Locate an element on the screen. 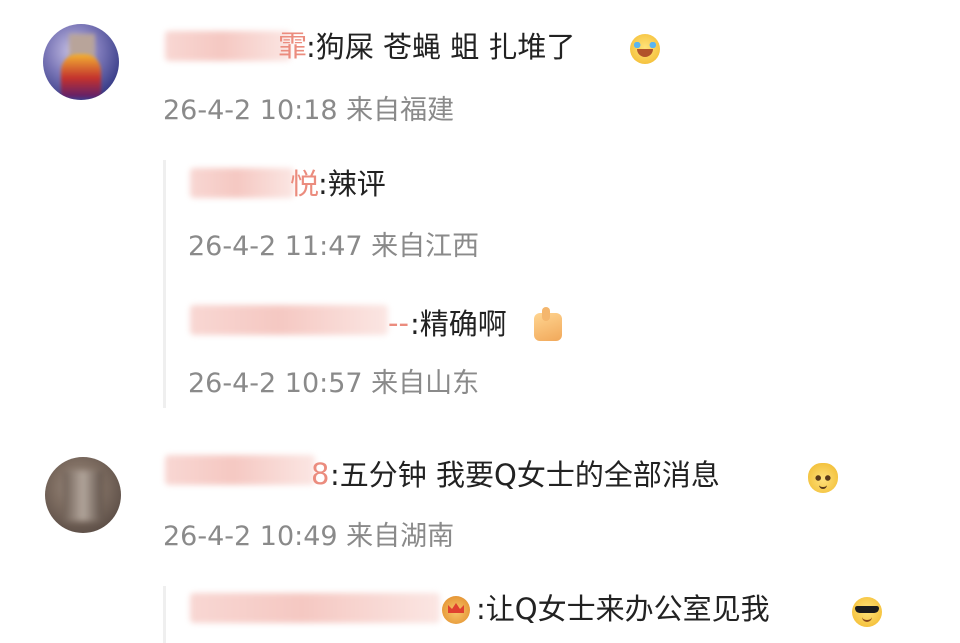 This screenshot has width=960, height=643. avatar-blur is located at coordinates (83, 496).